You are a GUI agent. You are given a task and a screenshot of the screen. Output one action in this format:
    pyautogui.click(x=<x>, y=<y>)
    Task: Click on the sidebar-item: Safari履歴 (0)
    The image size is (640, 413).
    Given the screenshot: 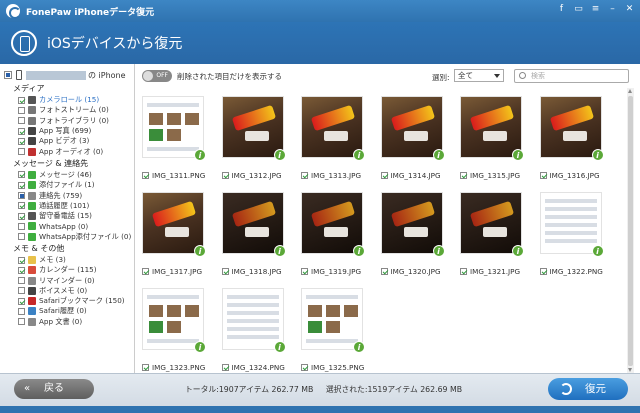 What is the action you would take?
    pyautogui.click(x=67, y=311)
    